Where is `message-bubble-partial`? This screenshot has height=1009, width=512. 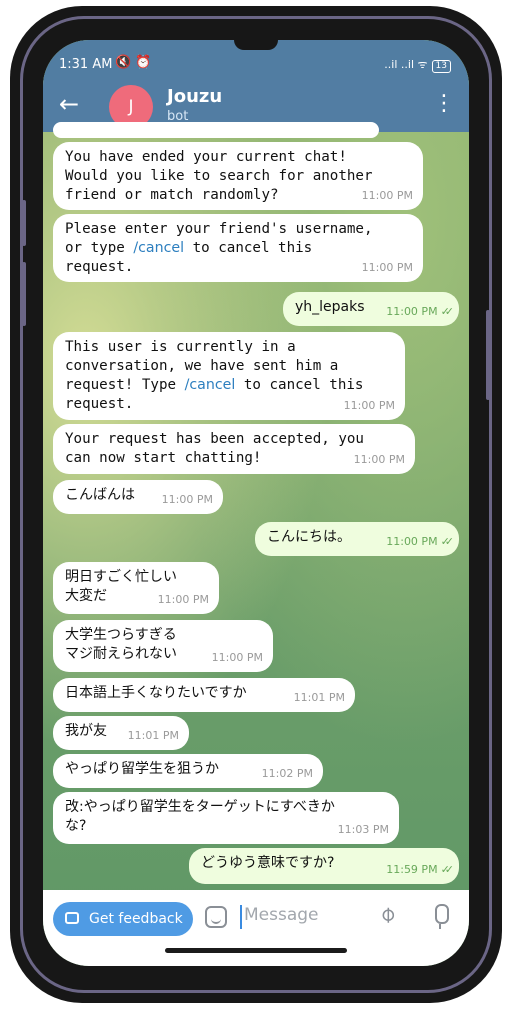
message-bubble-partial is located at coordinates (216, 130).